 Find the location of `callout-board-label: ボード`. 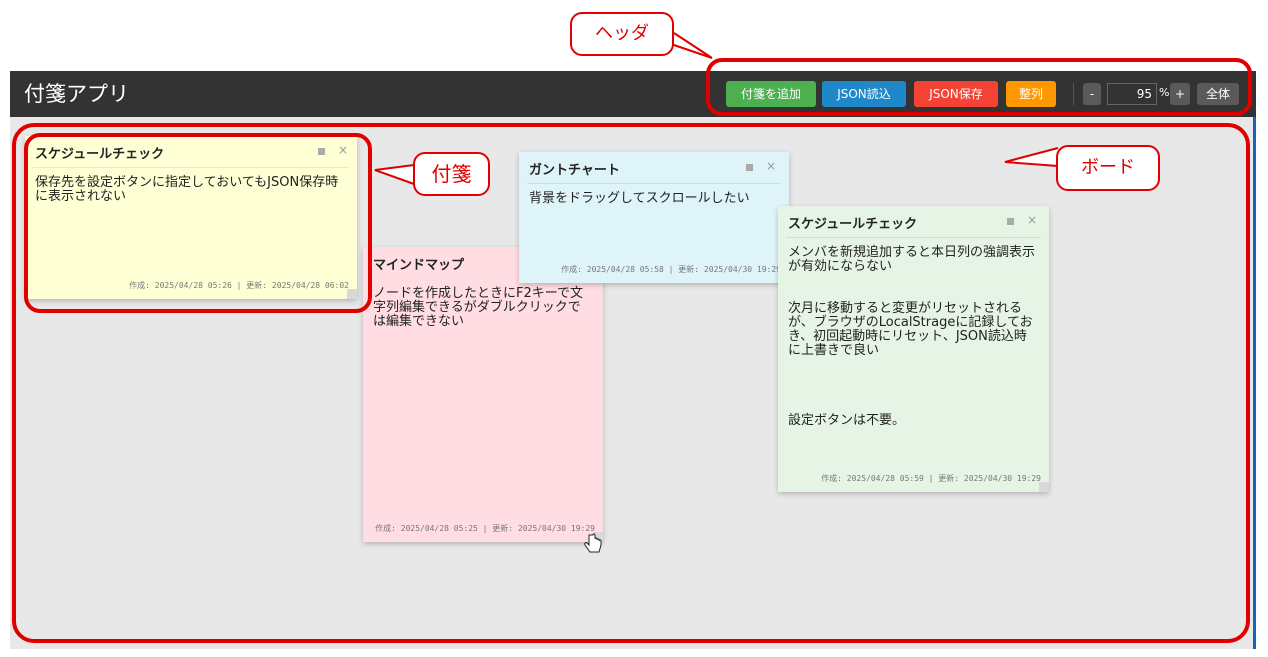

callout-board-label: ボード is located at coordinates (1108, 167).